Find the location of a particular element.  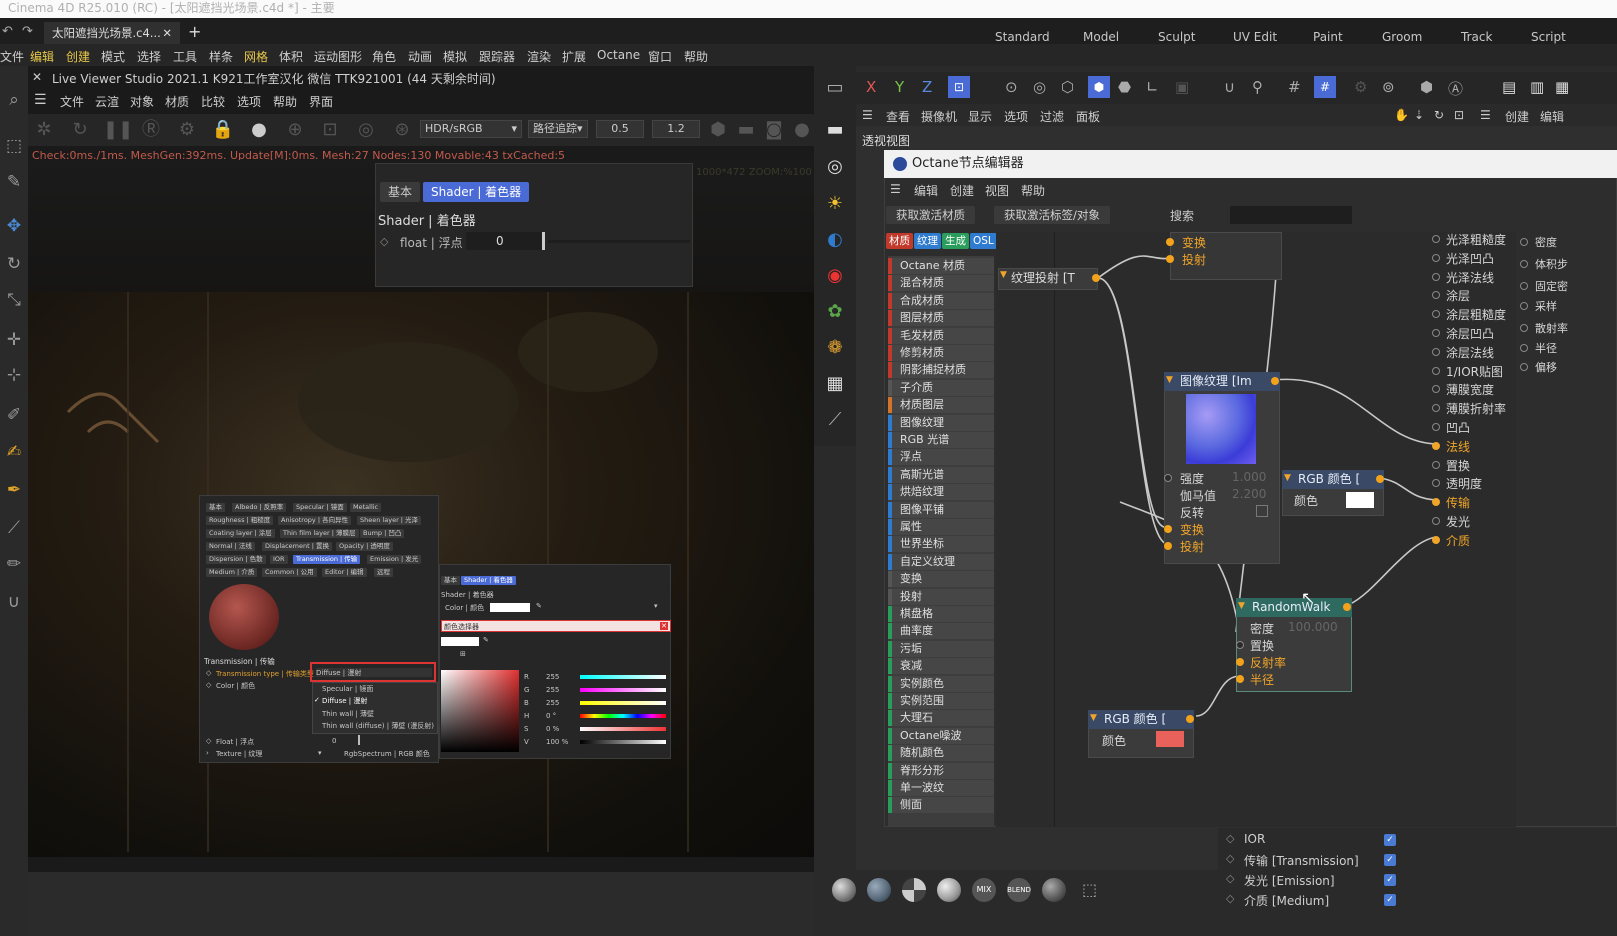

menu-octane: Octane is located at coordinates (618, 55).